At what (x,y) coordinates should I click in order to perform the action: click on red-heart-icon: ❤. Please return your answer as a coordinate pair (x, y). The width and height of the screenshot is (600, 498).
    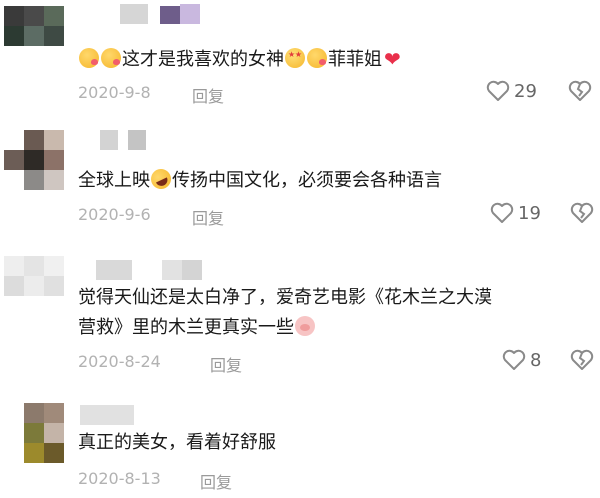
    Looking at the image, I should click on (392, 59).